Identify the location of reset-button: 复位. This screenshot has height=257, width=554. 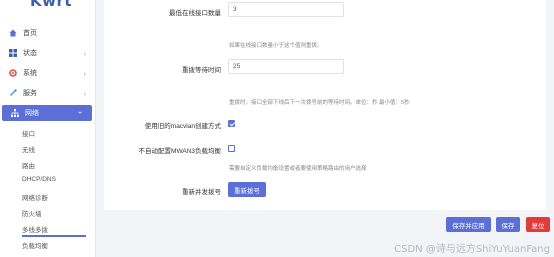
(538, 224).